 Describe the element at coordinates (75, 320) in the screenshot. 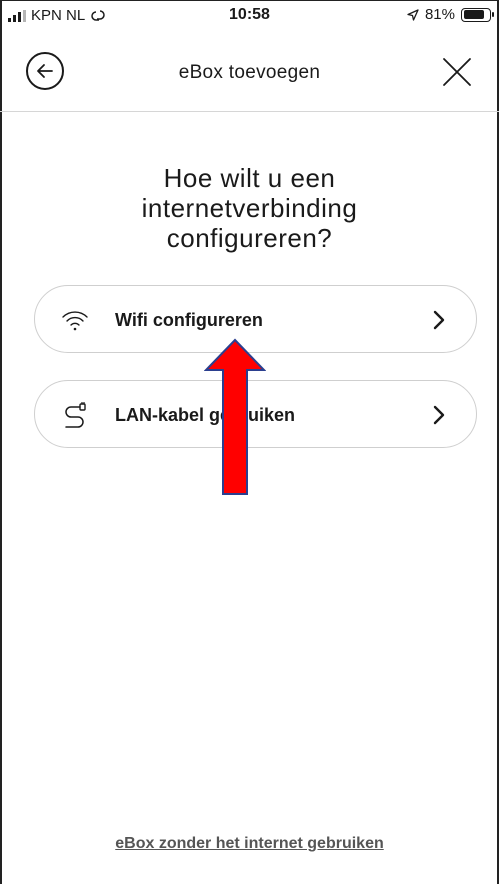

I see `wifi-icon` at that location.